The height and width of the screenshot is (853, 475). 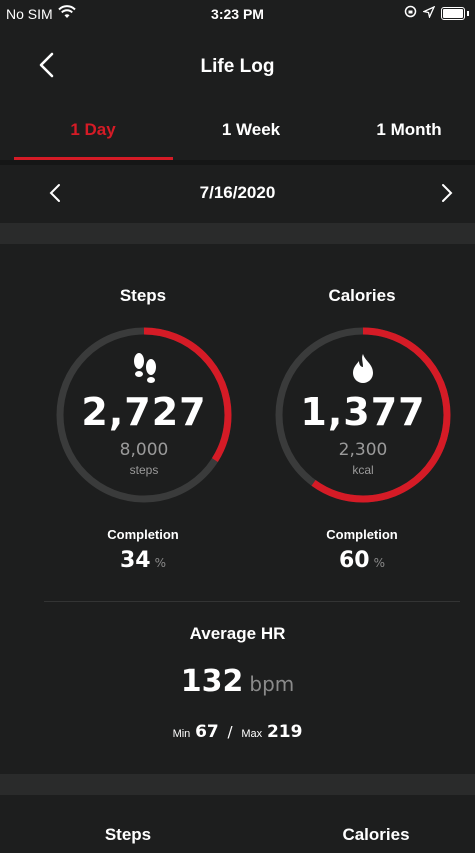 I want to click on bottom-calories-title: Calories, so click(x=376, y=834).